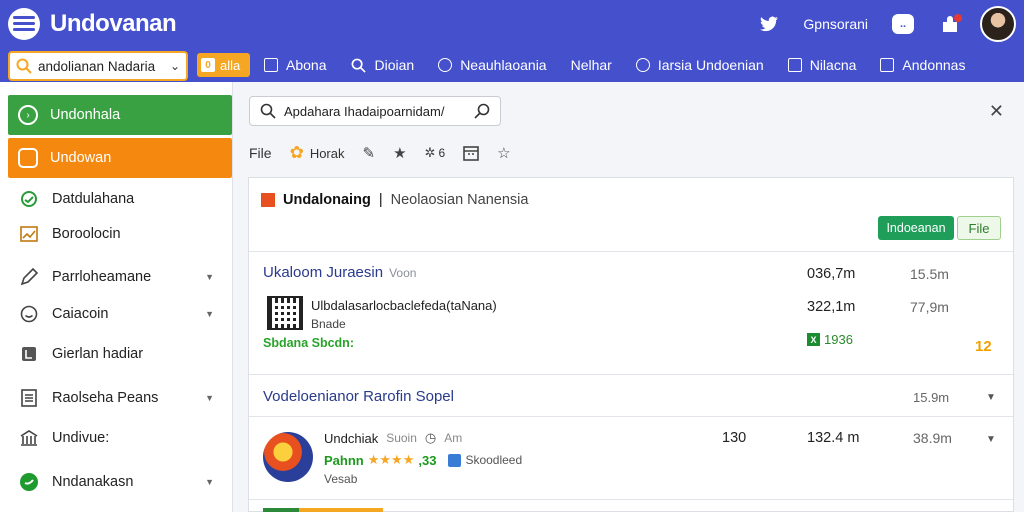 The height and width of the screenshot is (512, 1024). What do you see at coordinates (934, 65) in the screenshot?
I see `nav-label: Andonnas` at bounding box center [934, 65].